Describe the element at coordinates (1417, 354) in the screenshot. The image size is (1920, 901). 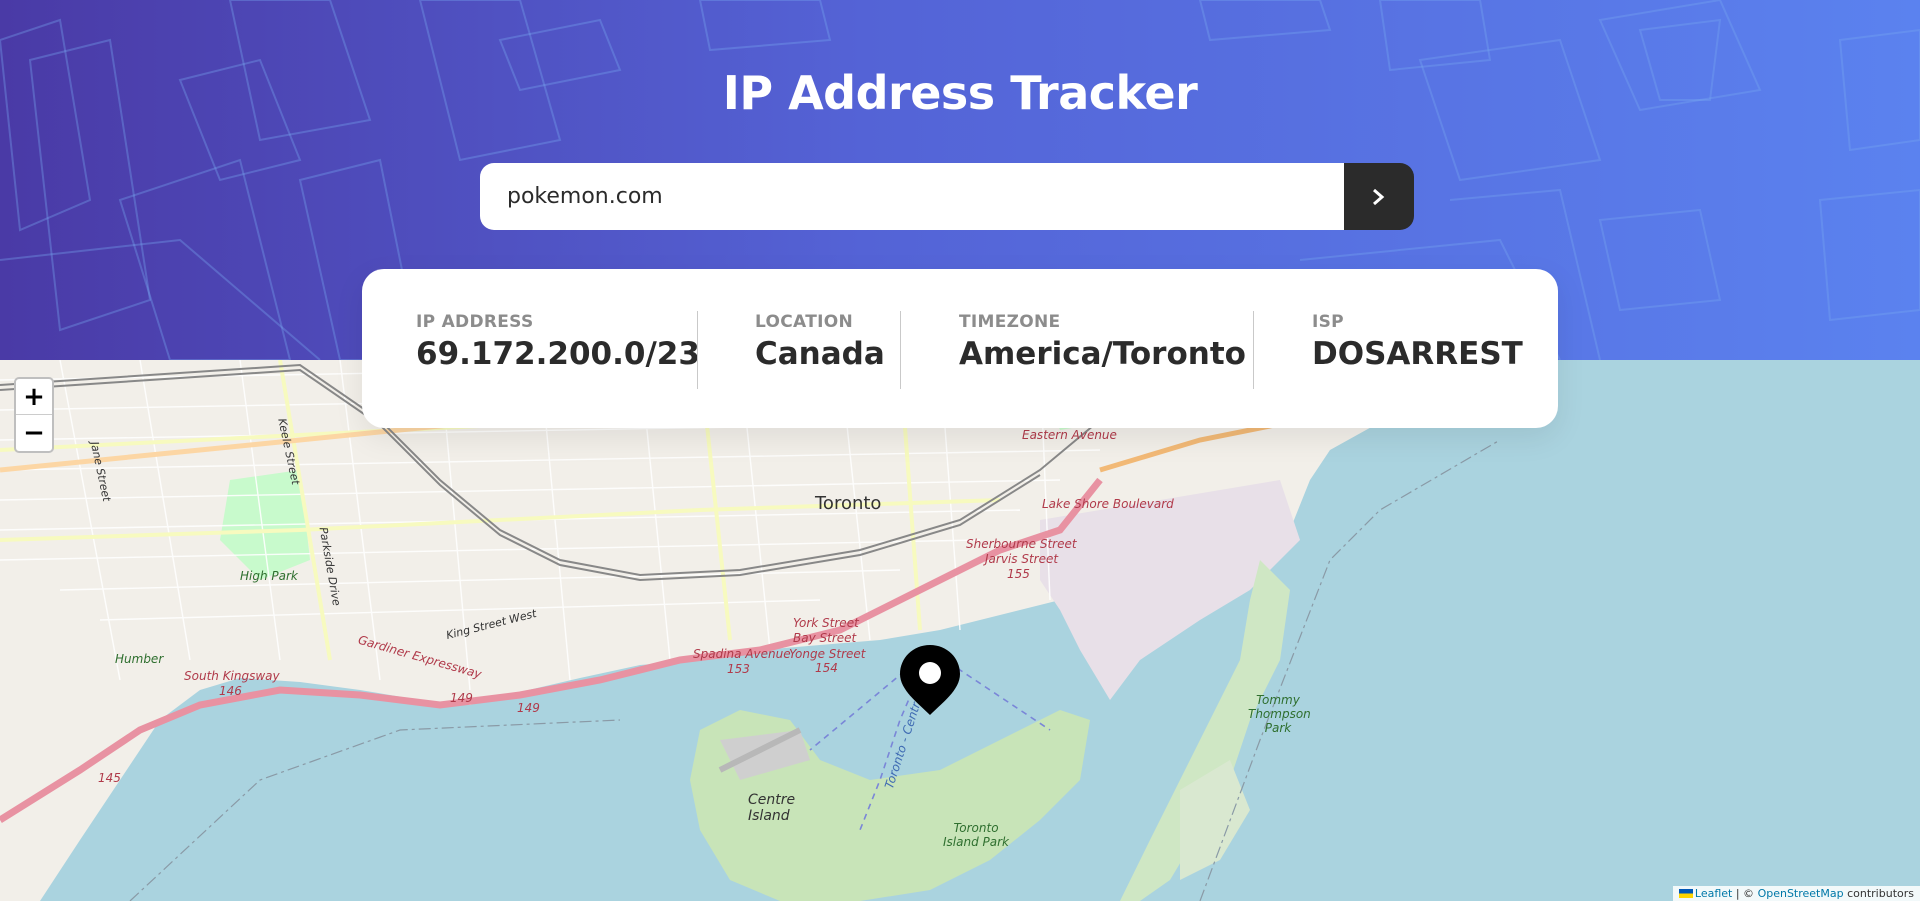
I see `info-isp-value: DOSARREST` at that location.